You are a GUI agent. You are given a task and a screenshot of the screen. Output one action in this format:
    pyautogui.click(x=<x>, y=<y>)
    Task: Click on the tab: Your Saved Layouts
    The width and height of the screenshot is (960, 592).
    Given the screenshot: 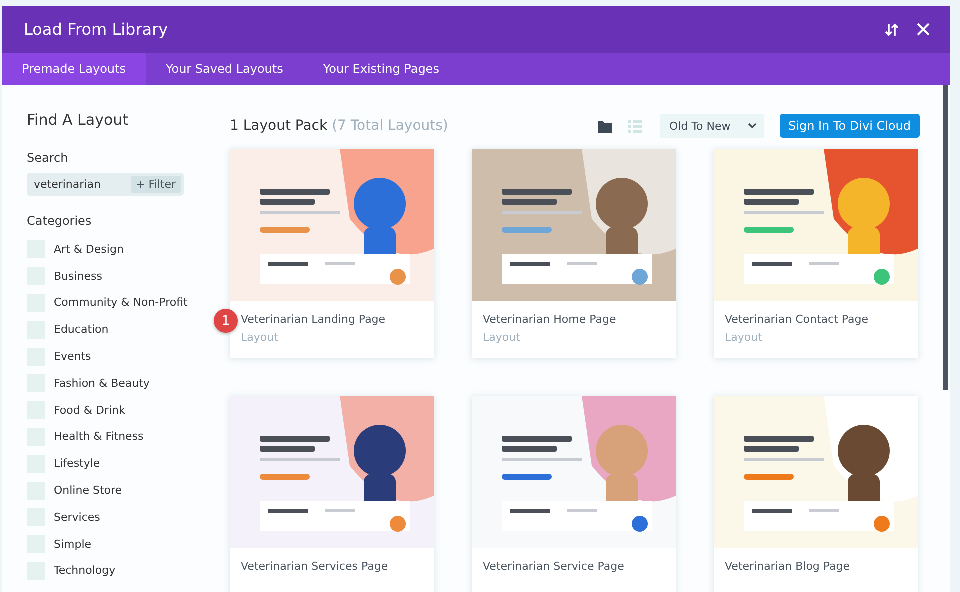 What is the action you would take?
    pyautogui.click(x=225, y=69)
    